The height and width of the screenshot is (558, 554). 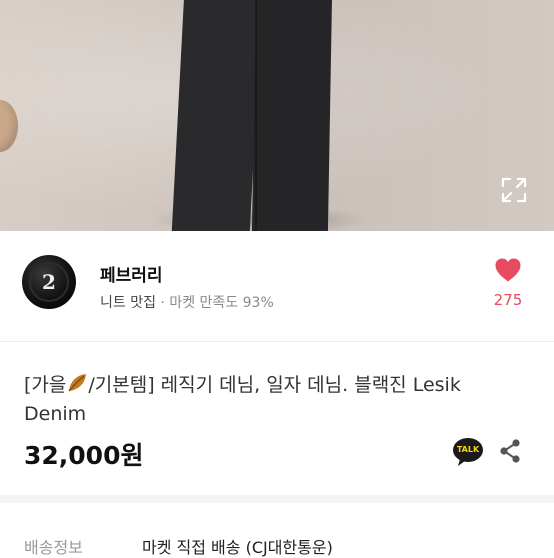 I want to click on jeans-seam, so click(x=256, y=115).